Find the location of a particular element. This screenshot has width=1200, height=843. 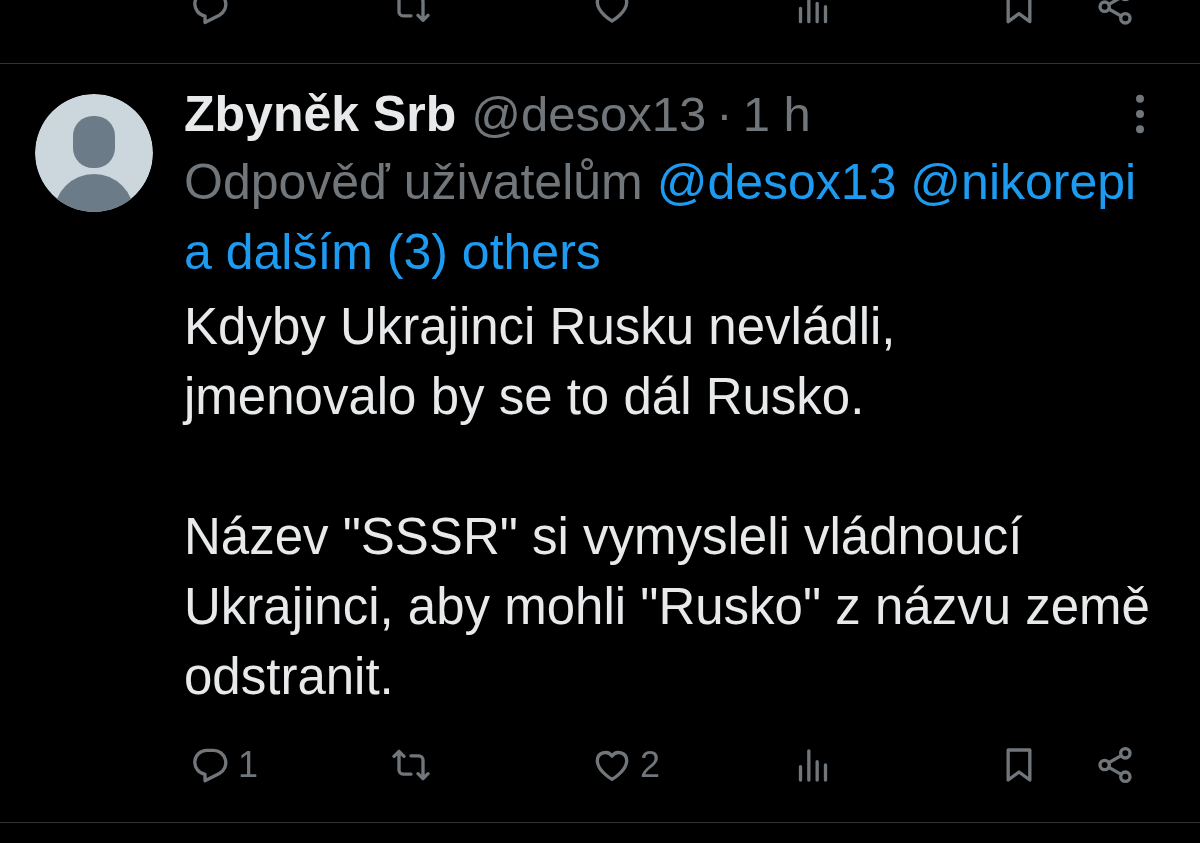

like-button: 2 is located at coordinates (626, 765).